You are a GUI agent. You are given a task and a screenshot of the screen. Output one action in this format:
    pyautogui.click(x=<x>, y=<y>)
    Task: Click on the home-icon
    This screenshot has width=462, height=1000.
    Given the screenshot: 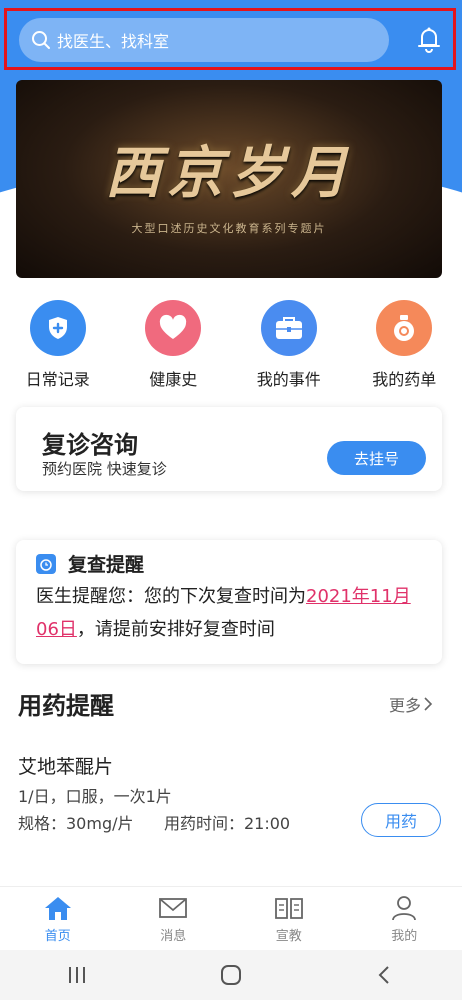 What is the action you would take?
    pyautogui.click(x=57, y=908)
    